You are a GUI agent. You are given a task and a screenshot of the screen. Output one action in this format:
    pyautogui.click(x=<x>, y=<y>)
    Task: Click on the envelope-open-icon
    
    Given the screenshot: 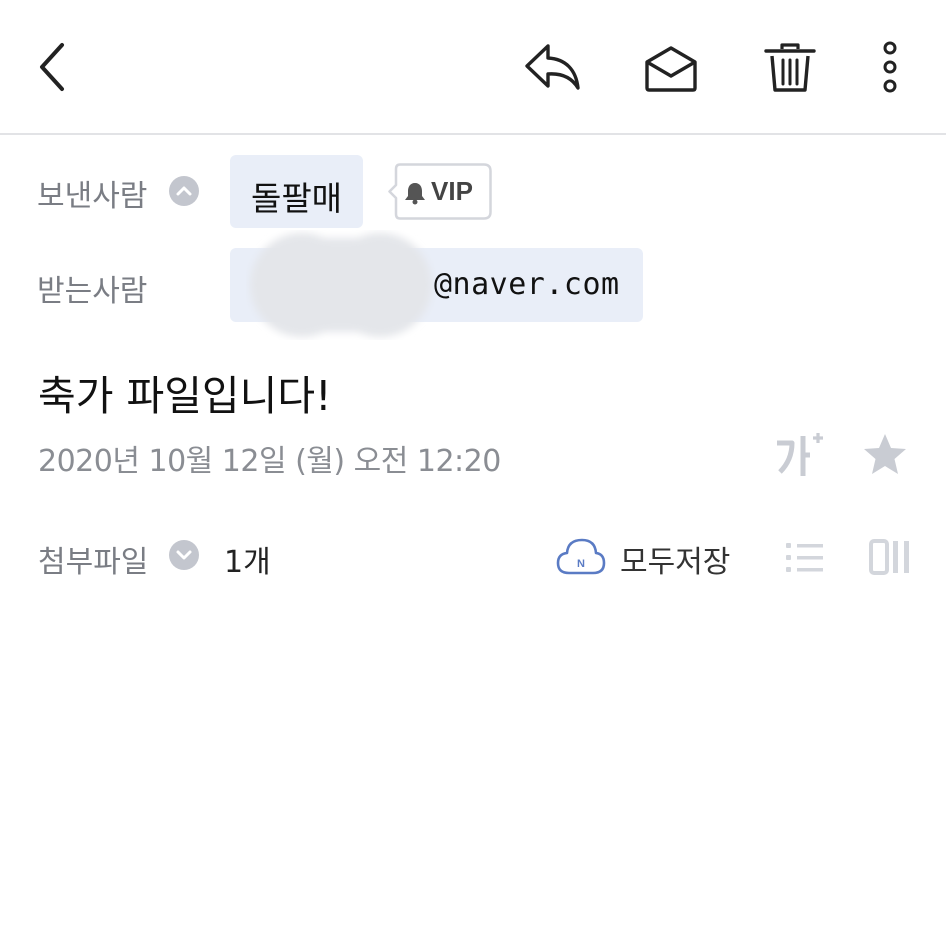 What is the action you would take?
    pyautogui.click(x=671, y=69)
    